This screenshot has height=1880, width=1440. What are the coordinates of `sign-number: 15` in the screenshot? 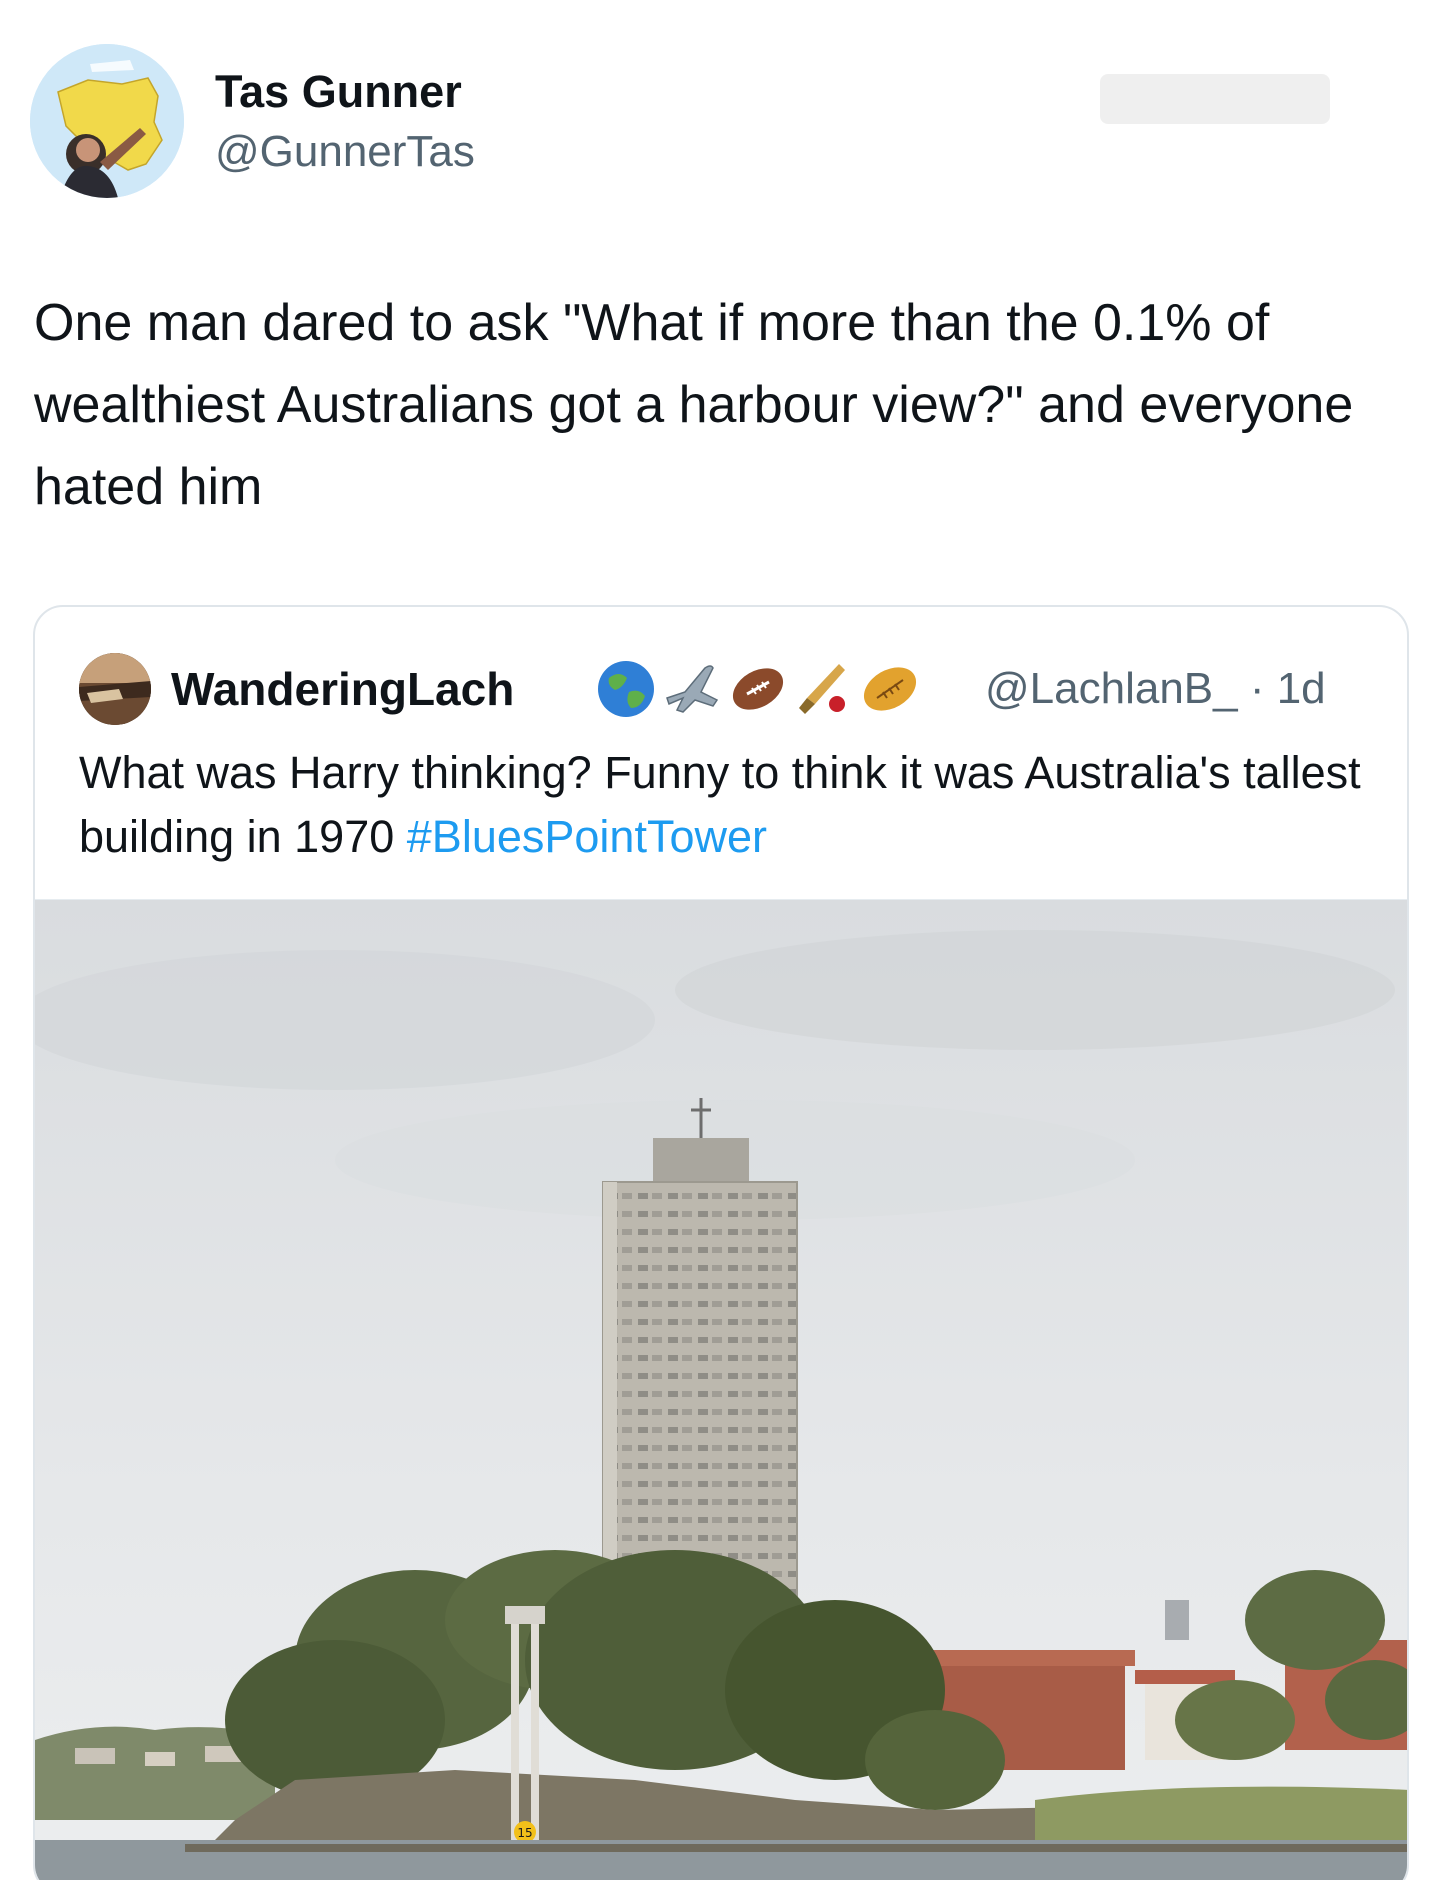 It's located at (524, 1833).